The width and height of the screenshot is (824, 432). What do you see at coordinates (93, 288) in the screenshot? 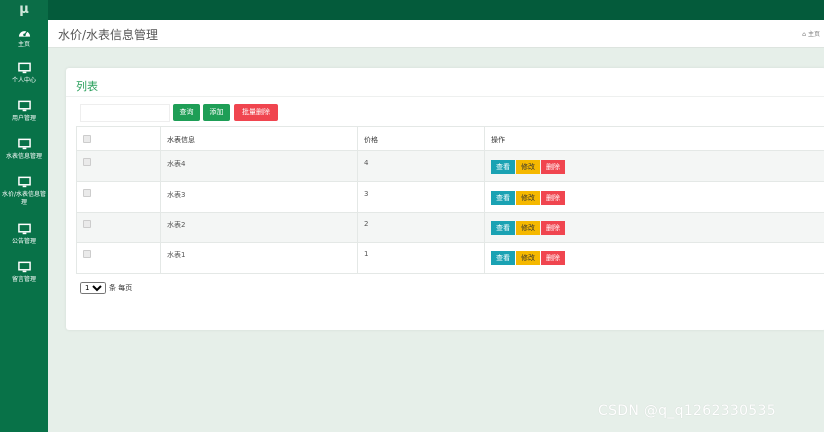
I see `page-size-select: 10` at bounding box center [93, 288].